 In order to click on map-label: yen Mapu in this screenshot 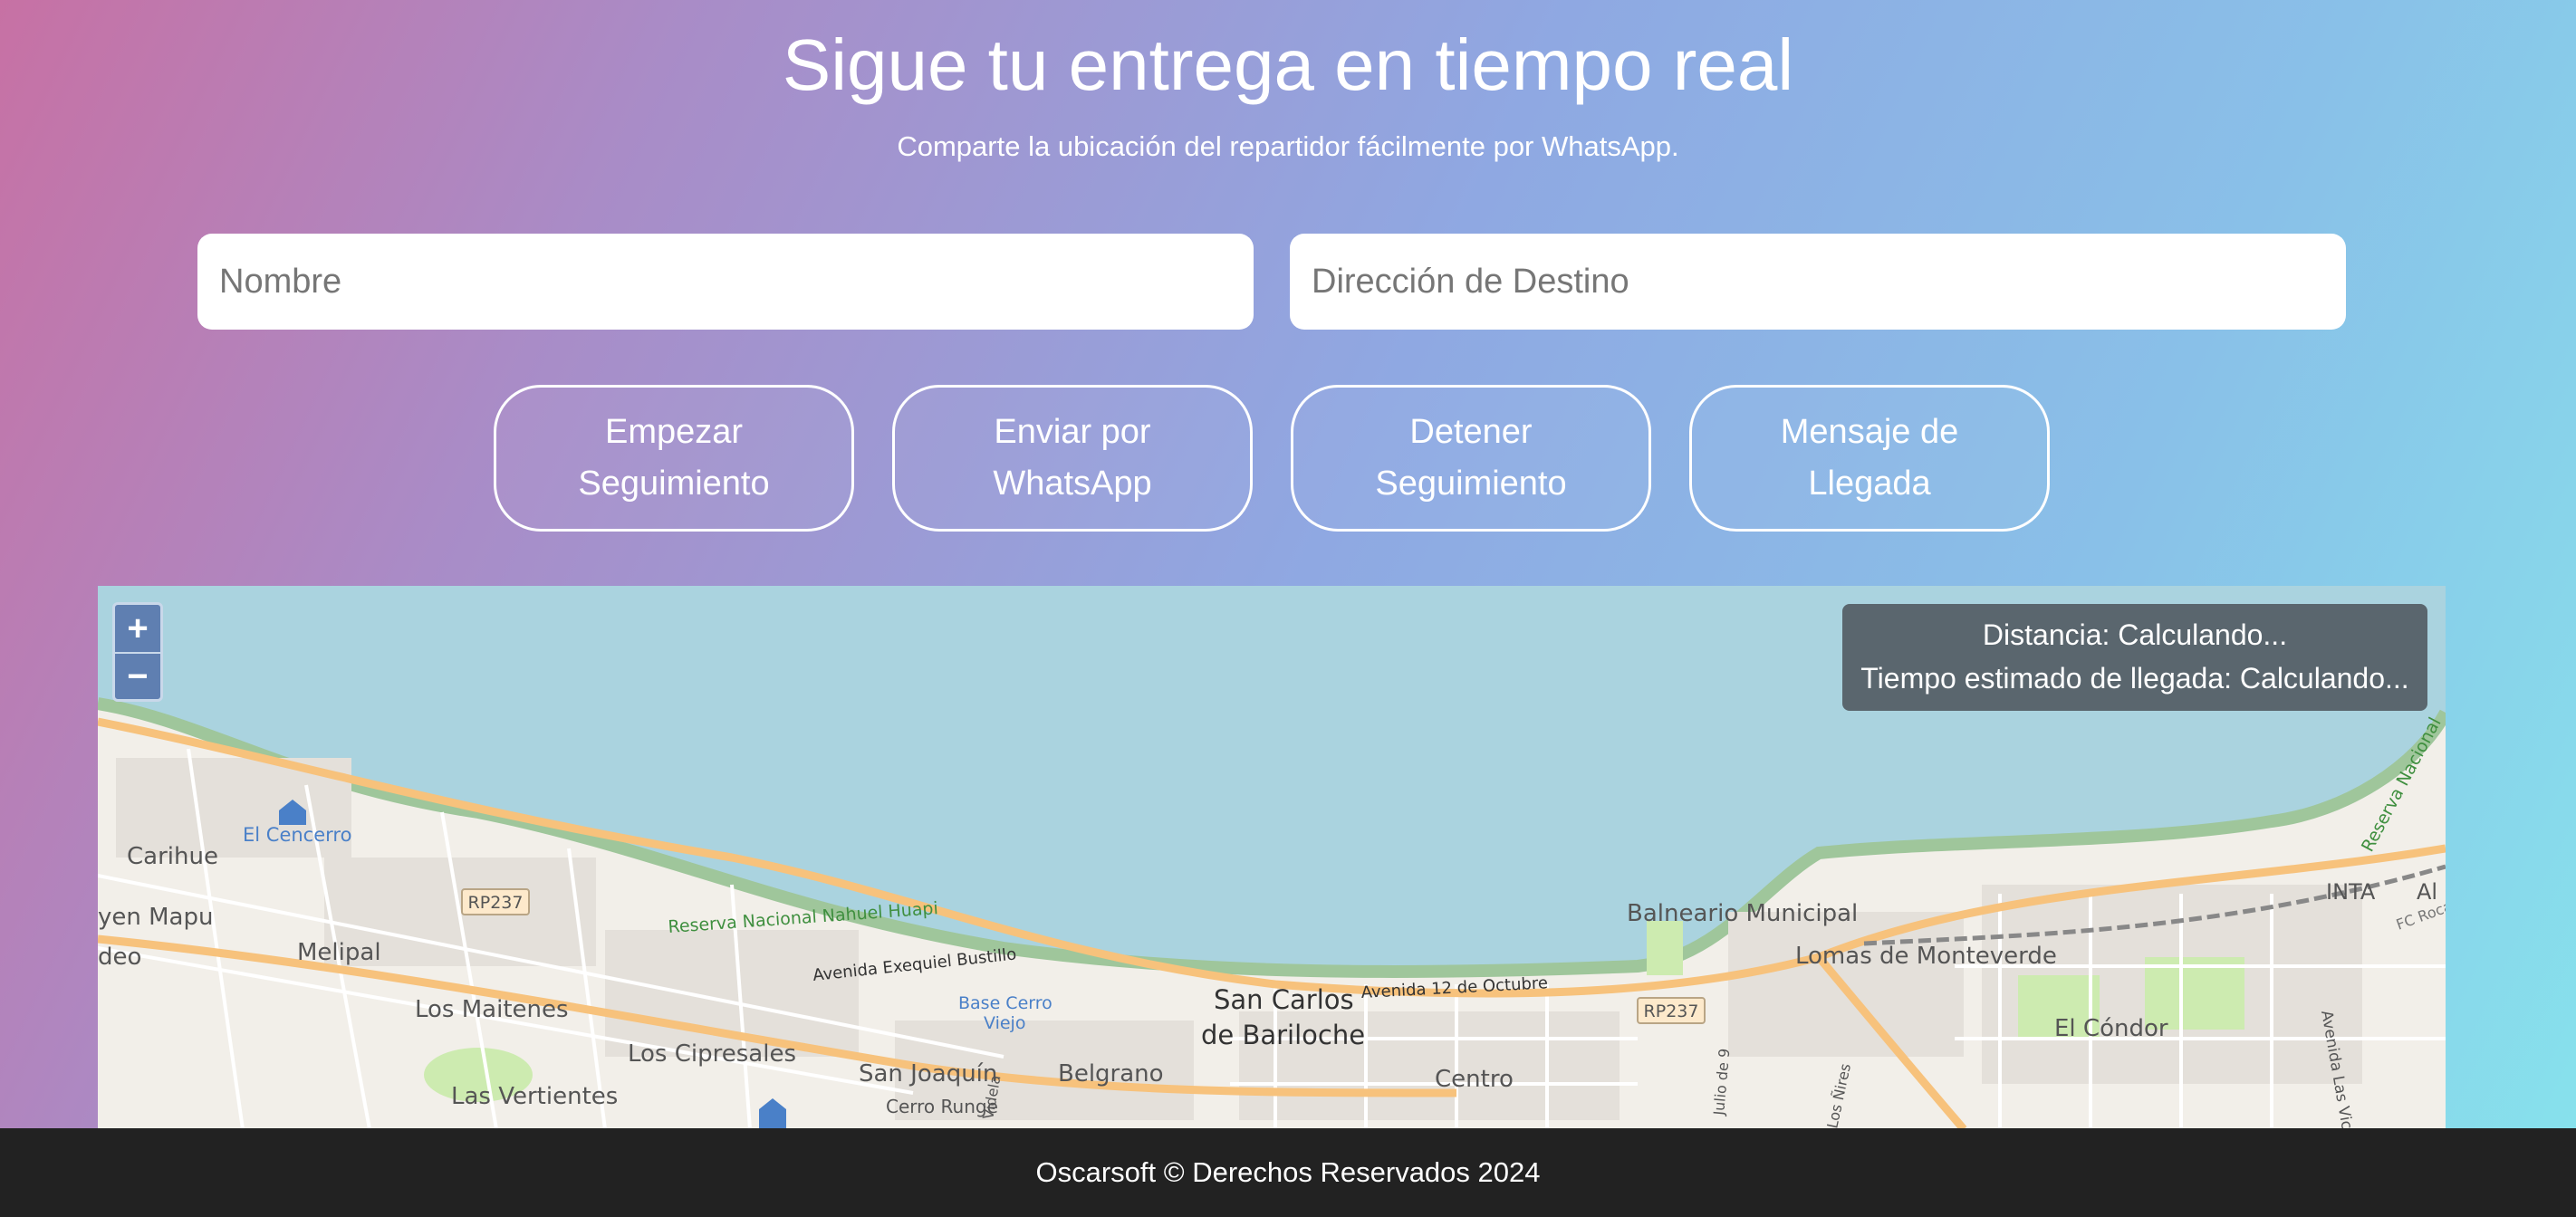, I will do `click(155, 917)`.